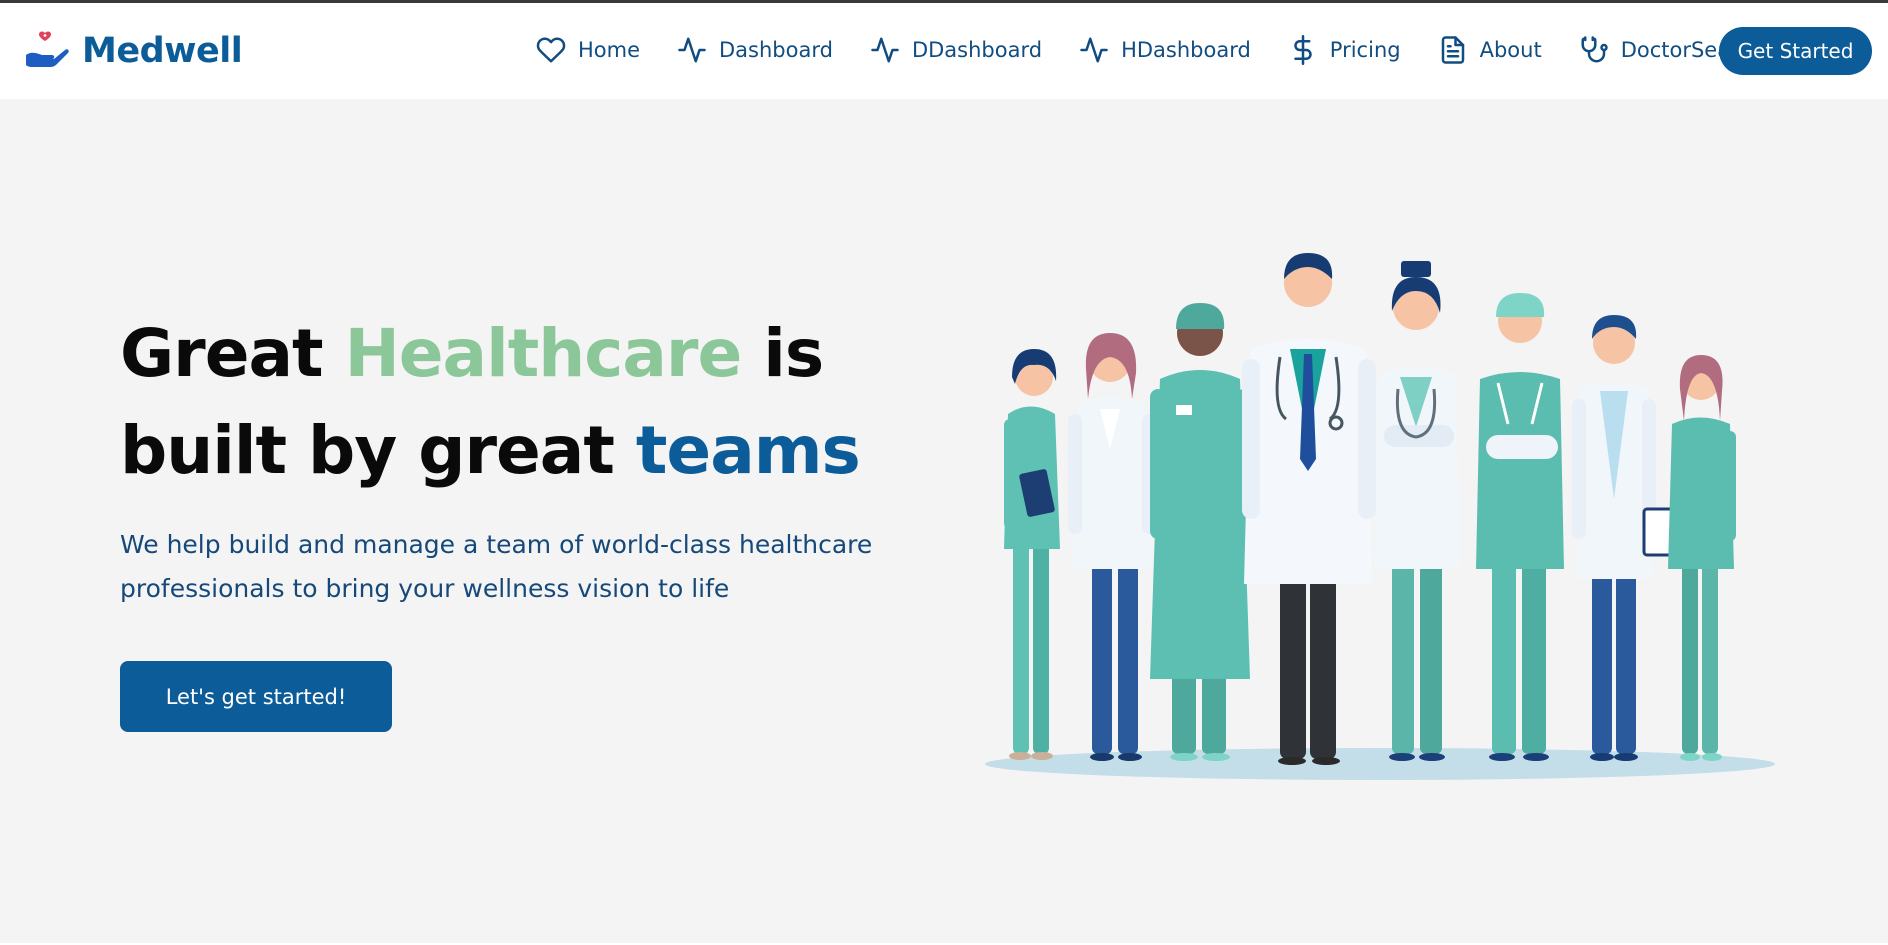  What do you see at coordinates (1795, 51) in the screenshot?
I see `get-started-button: Get Started` at bounding box center [1795, 51].